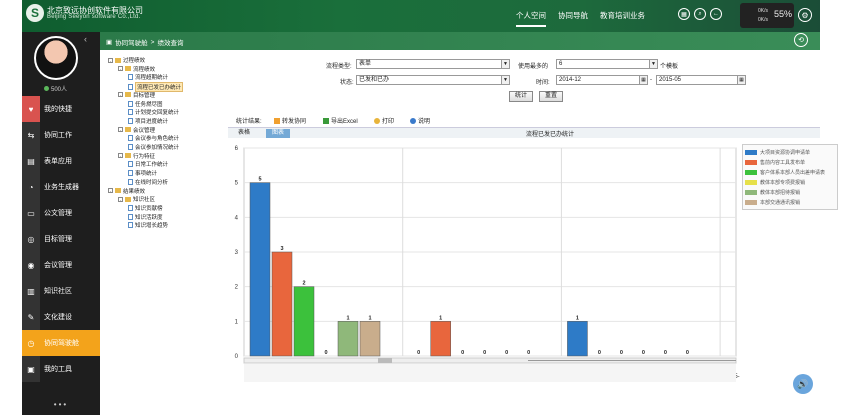 The image size is (842, 415). Describe the element at coordinates (148, 182) in the screenshot. I see `tree-node: 在线时间分析` at that location.